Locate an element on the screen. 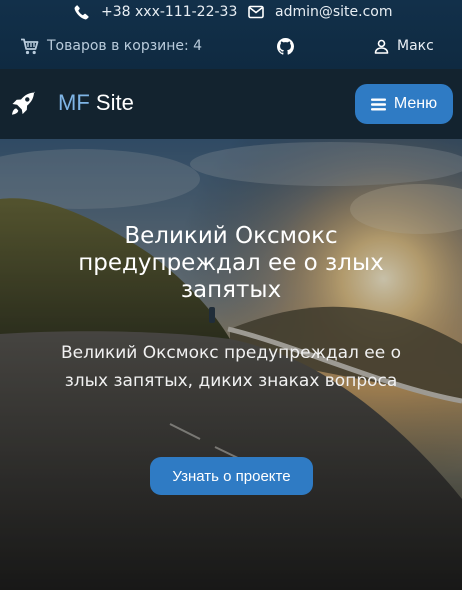 The height and width of the screenshot is (590, 462). phone-icon is located at coordinates (81, 12).